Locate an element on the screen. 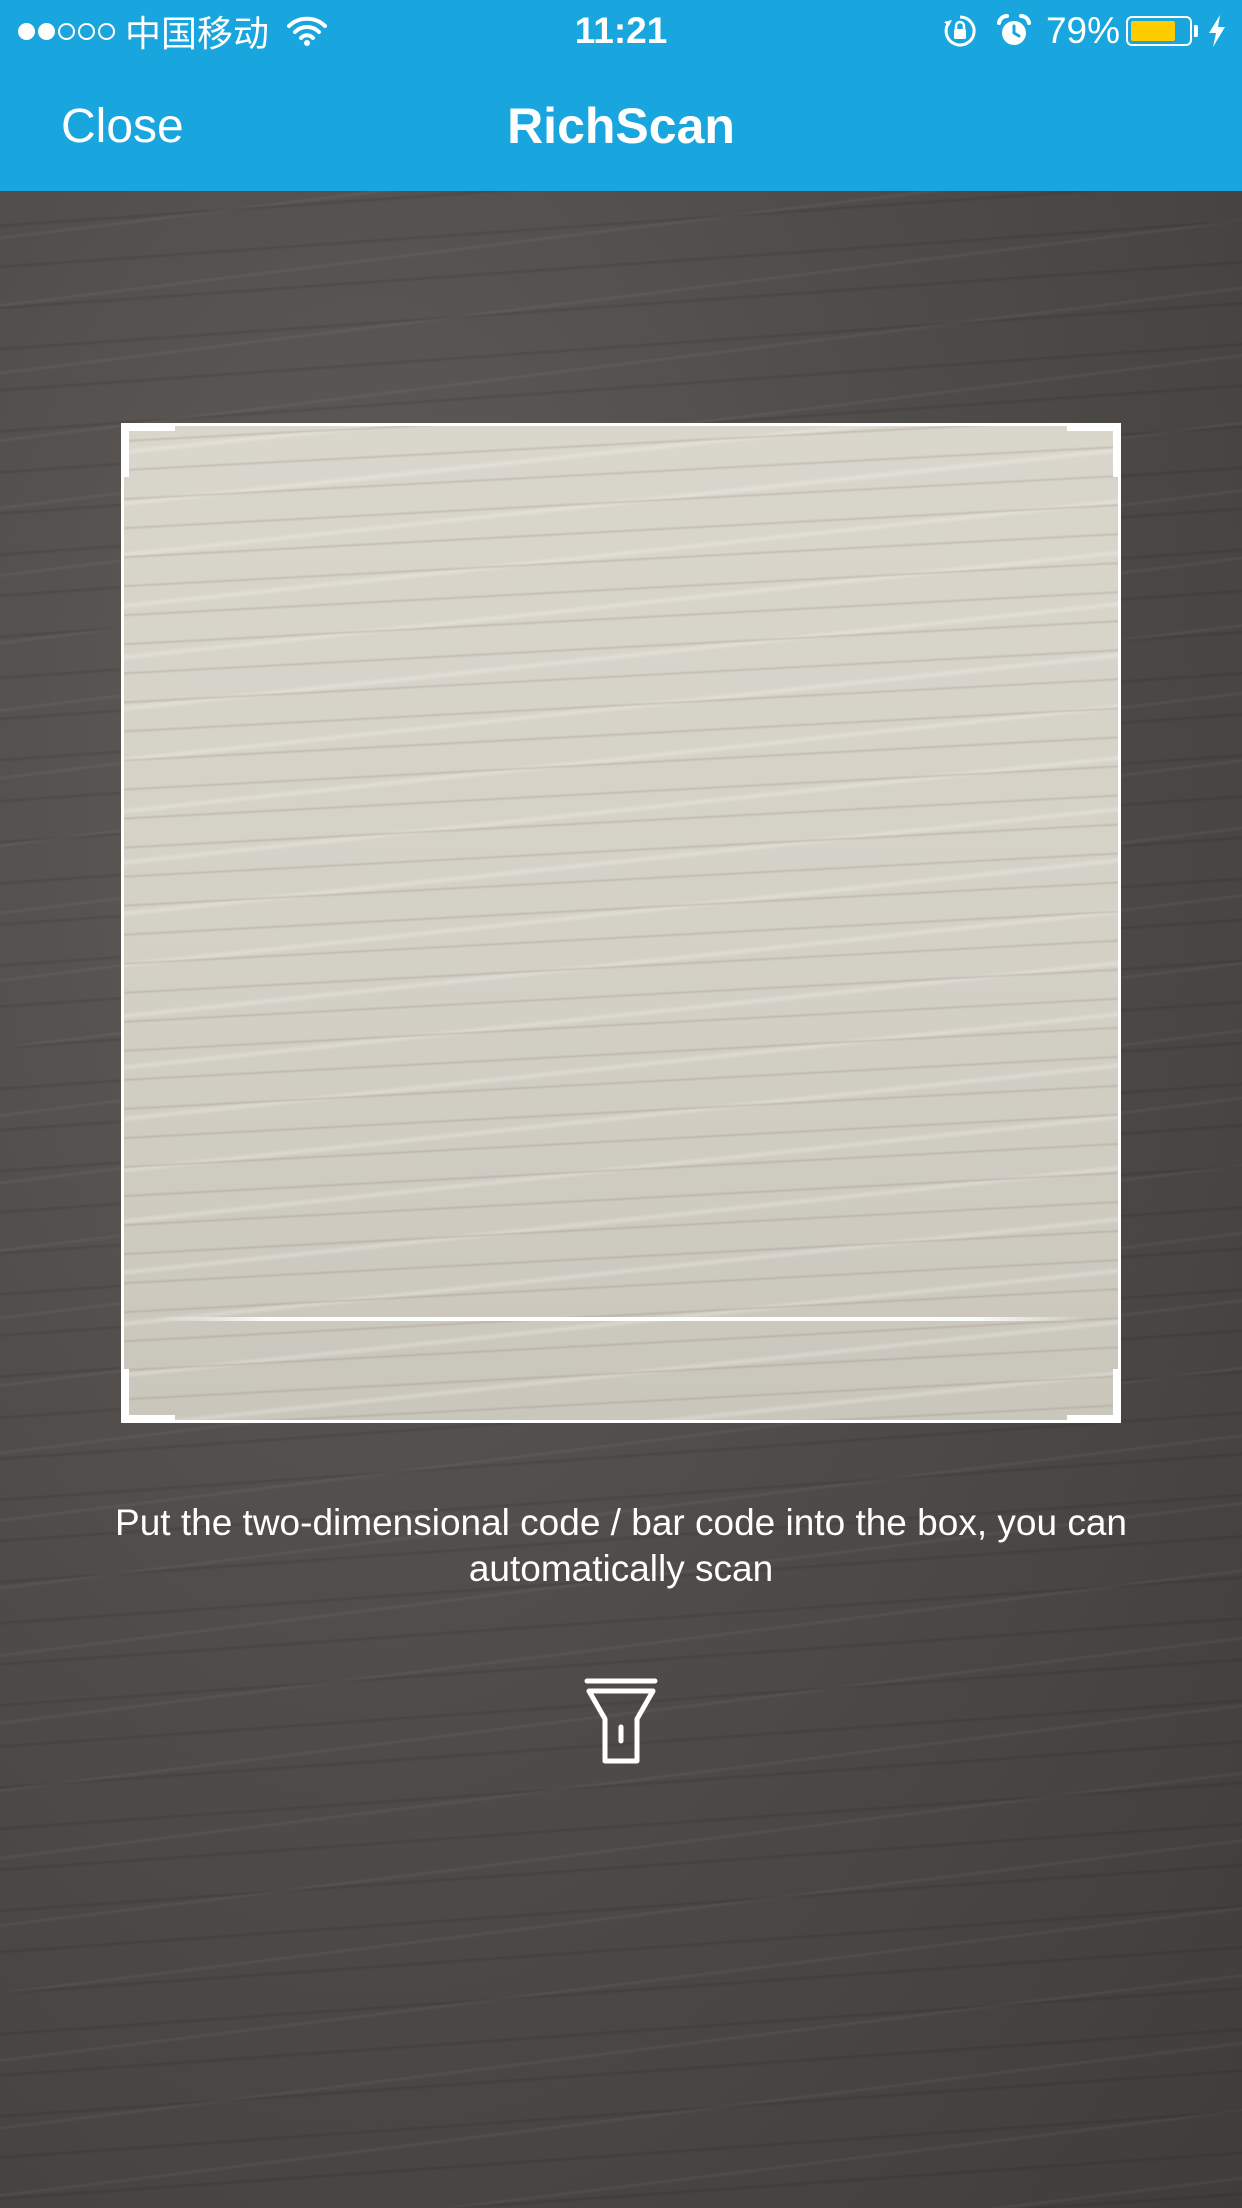  battery-level is located at coordinates (1153, 31).